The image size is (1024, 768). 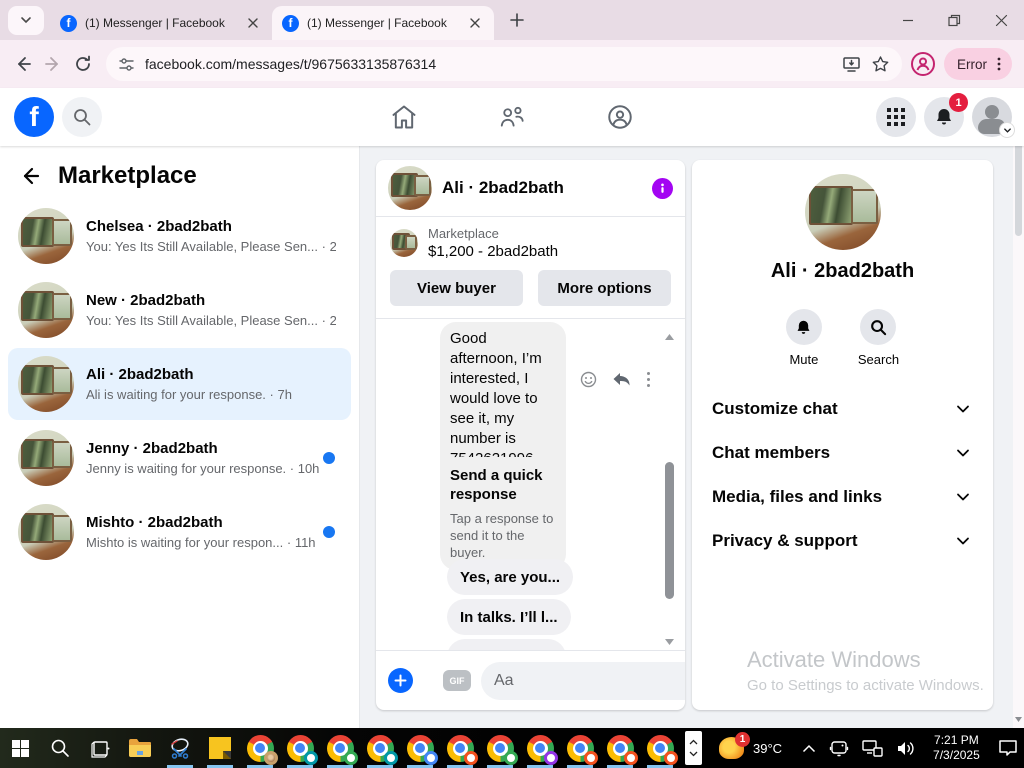 What do you see at coordinates (993, 117) in the screenshot?
I see `profile-avatar` at bounding box center [993, 117].